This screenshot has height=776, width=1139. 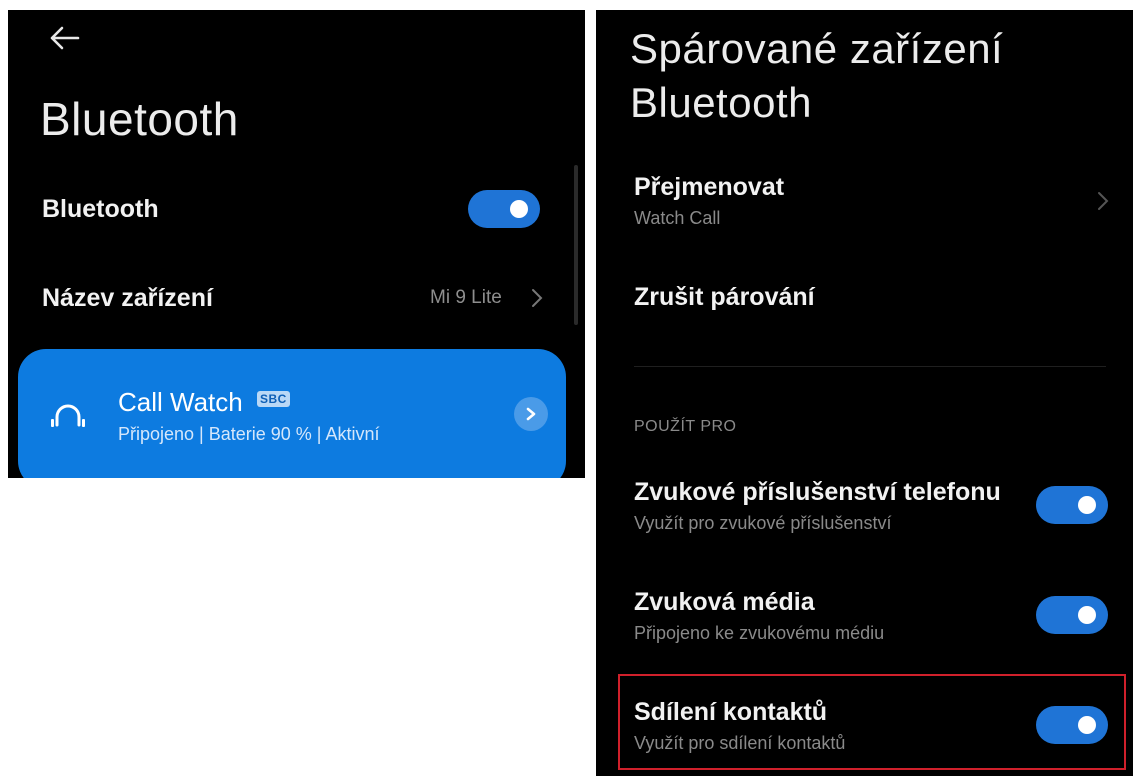 I want to click on audio-accessory-toggle, so click(x=1072, y=505).